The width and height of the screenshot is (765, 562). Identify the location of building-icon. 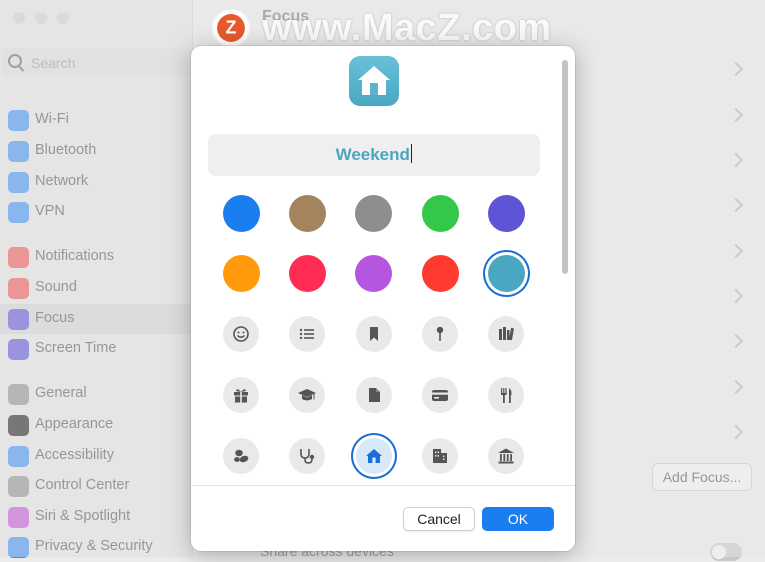
(440, 456).